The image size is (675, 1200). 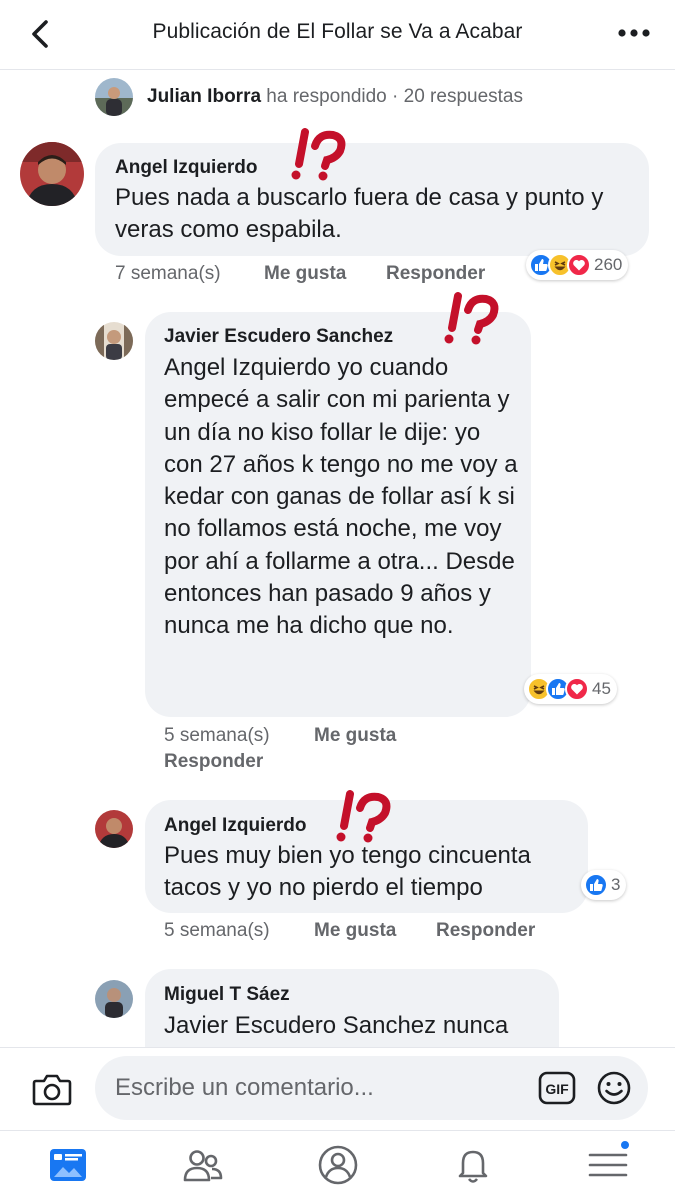 What do you see at coordinates (473, 1165) in the screenshot?
I see `notifications-icon` at bounding box center [473, 1165].